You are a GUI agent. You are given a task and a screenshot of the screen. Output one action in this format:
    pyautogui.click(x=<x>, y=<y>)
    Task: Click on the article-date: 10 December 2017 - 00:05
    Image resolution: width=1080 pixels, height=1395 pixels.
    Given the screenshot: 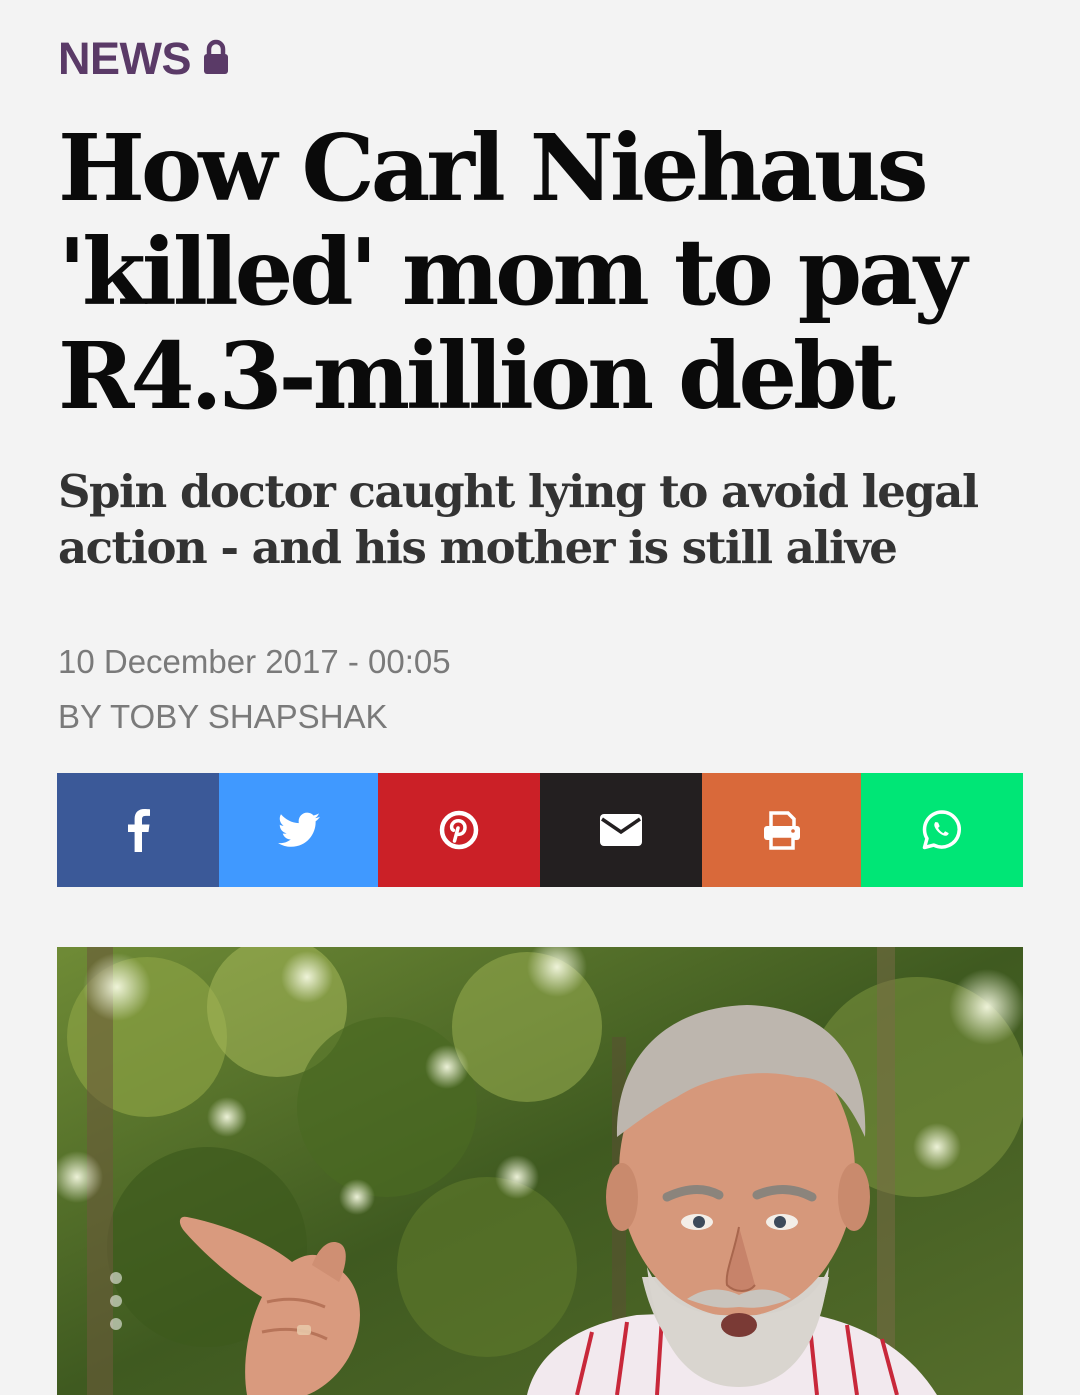 What is the action you would take?
    pyautogui.click(x=254, y=661)
    